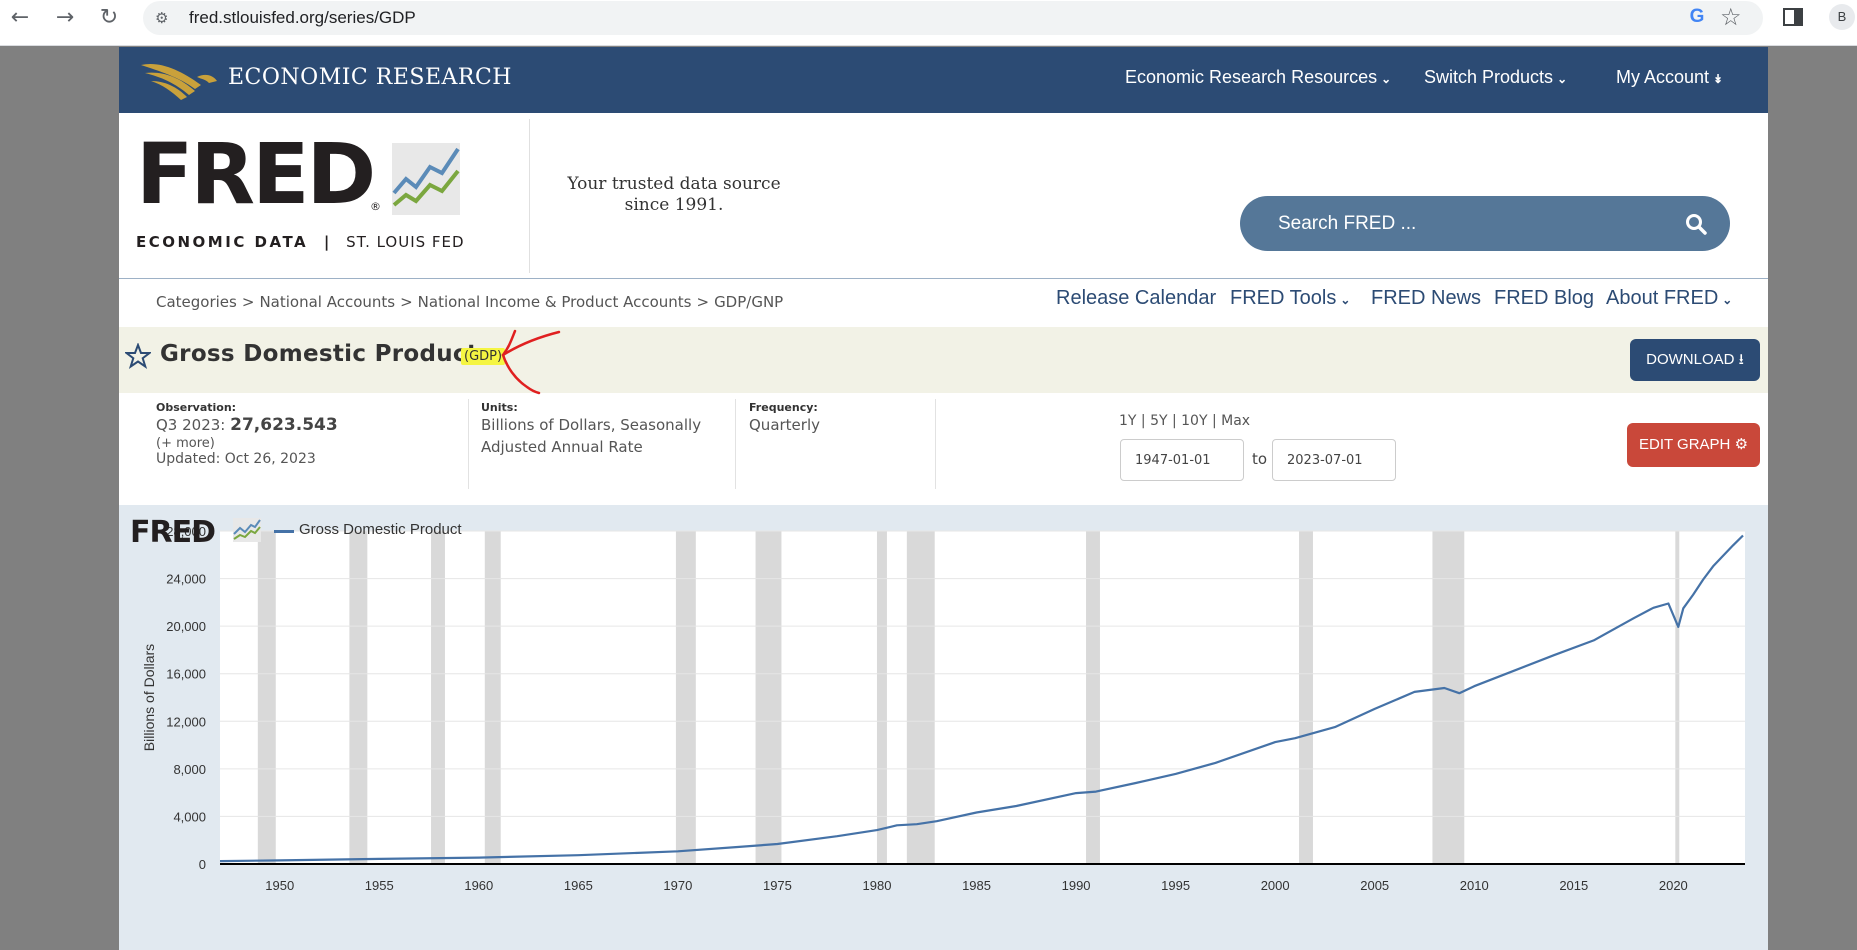  Describe the element at coordinates (1741, 359) in the screenshot. I see `download-icon: ⭳` at that location.